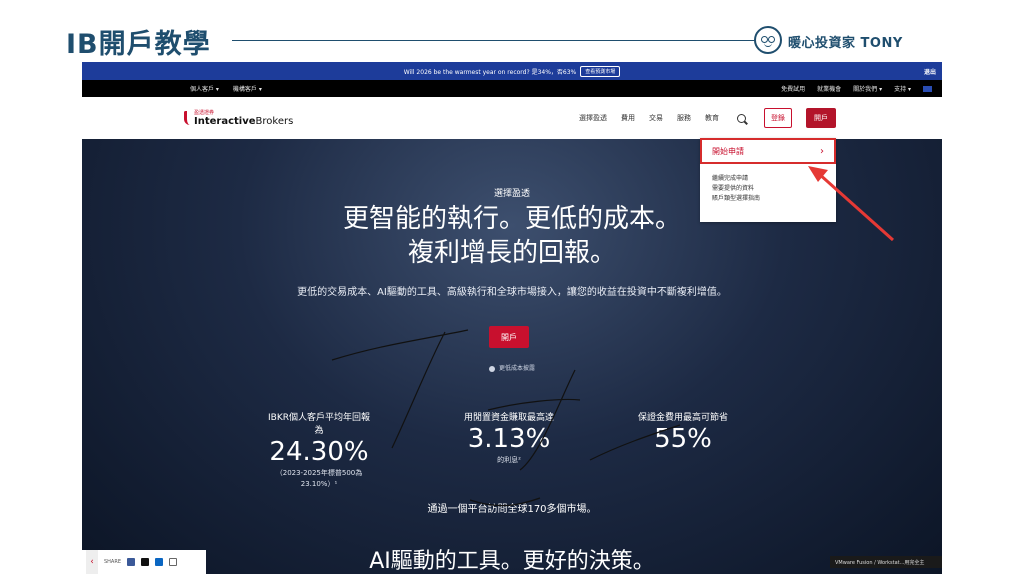 The height and width of the screenshot is (576, 1024). I want to click on nav-trading: 交易, so click(656, 118).